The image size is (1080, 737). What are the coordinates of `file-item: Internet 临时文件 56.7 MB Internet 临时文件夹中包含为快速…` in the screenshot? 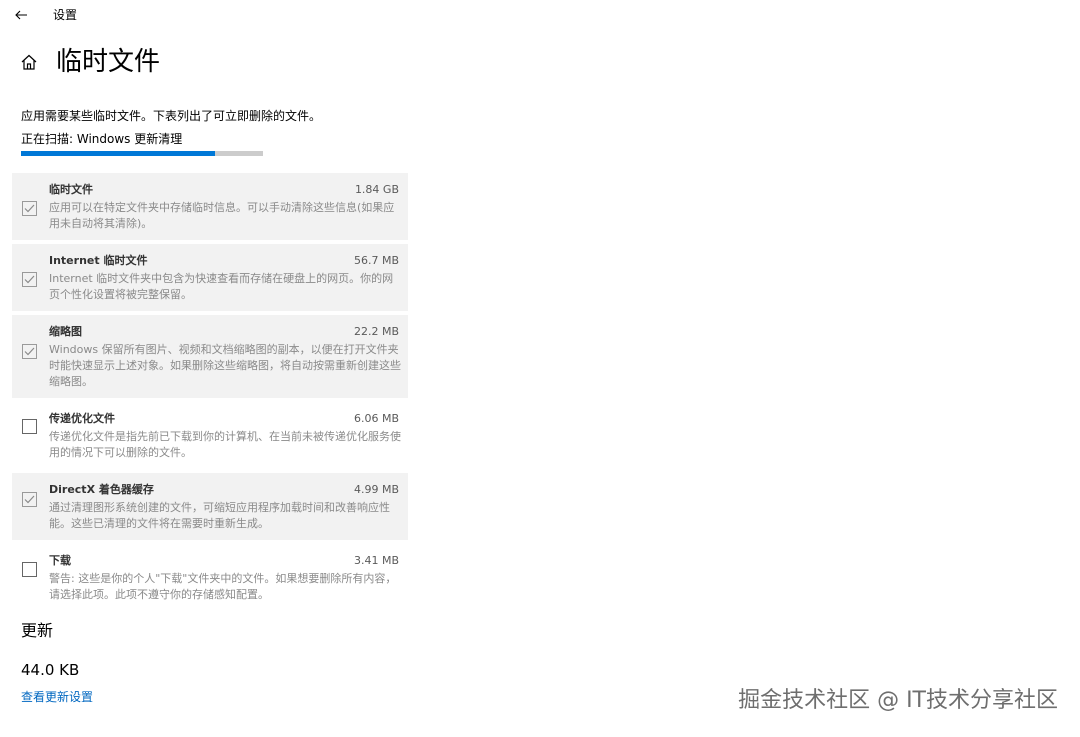 It's located at (210, 277).